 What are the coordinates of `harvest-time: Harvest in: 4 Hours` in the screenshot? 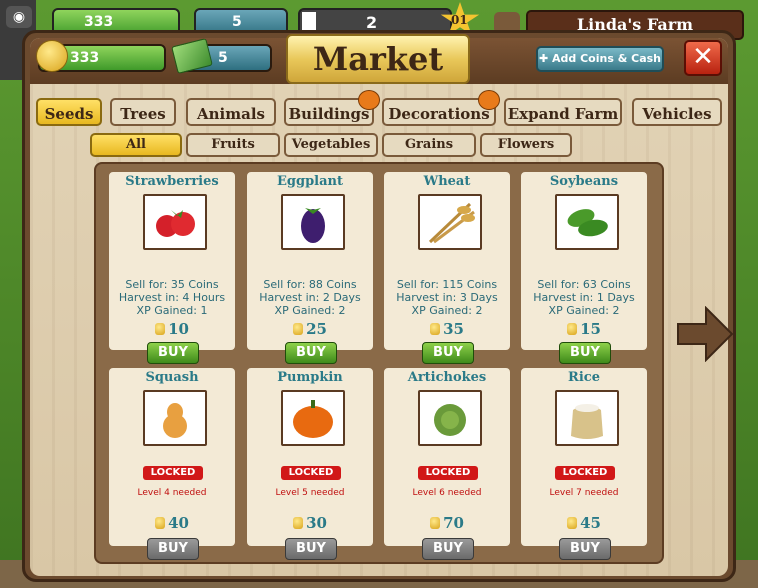 It's located at (172, 297).